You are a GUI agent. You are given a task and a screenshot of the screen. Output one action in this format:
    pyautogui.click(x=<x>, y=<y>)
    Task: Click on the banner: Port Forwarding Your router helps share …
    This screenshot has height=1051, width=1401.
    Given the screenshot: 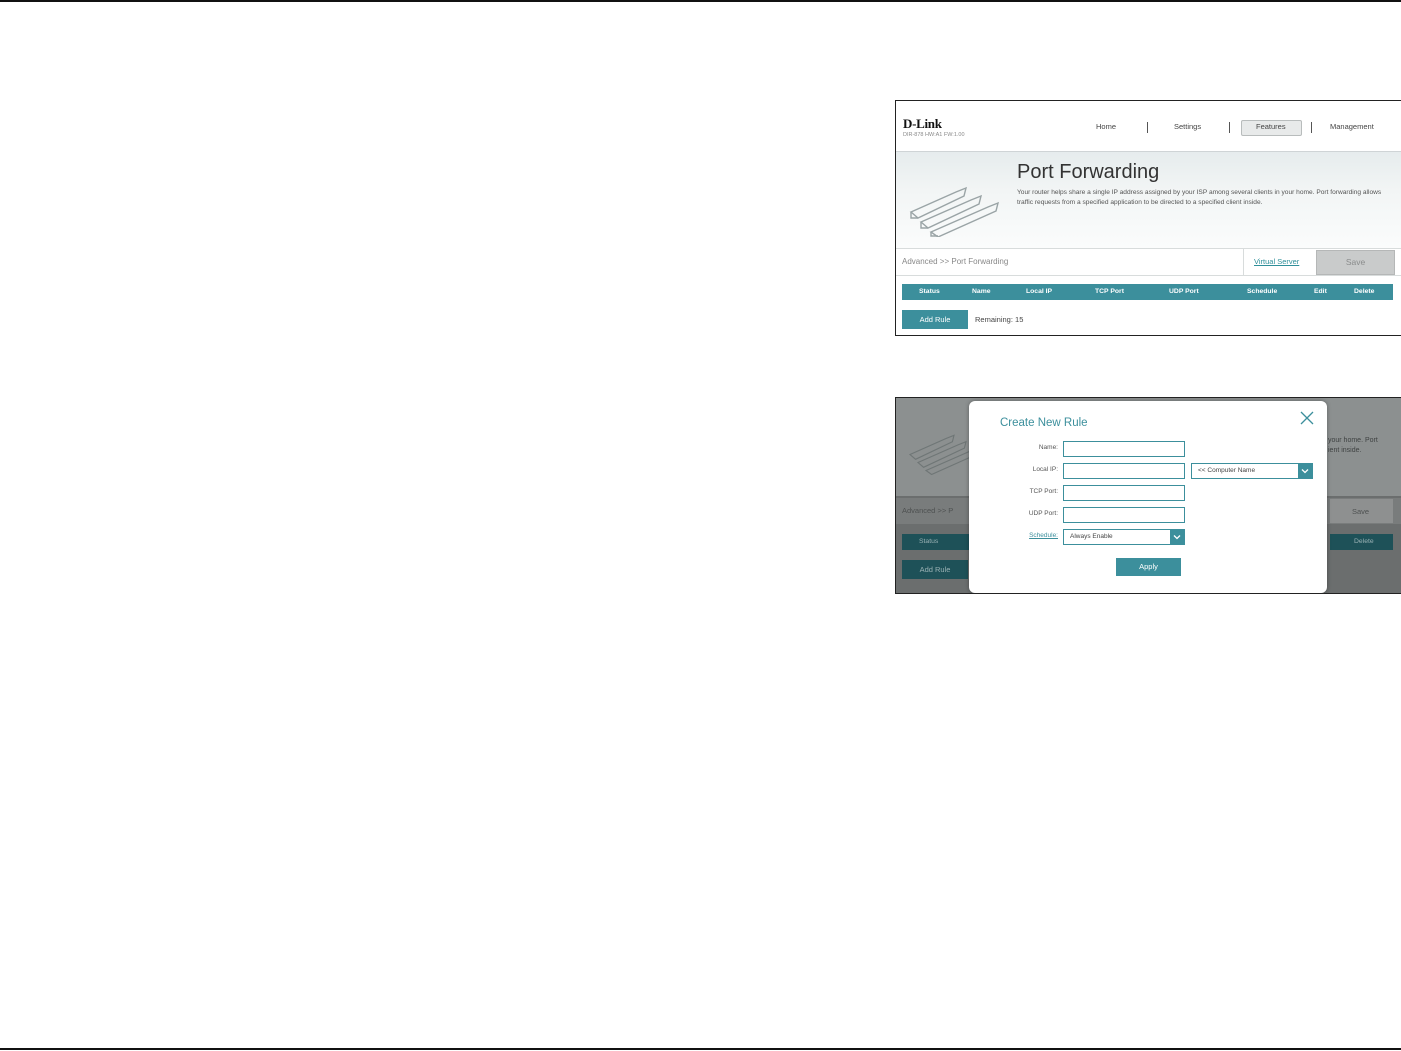 What is the action you would take?
    pyautogui.click(x=1148, y=200)
    